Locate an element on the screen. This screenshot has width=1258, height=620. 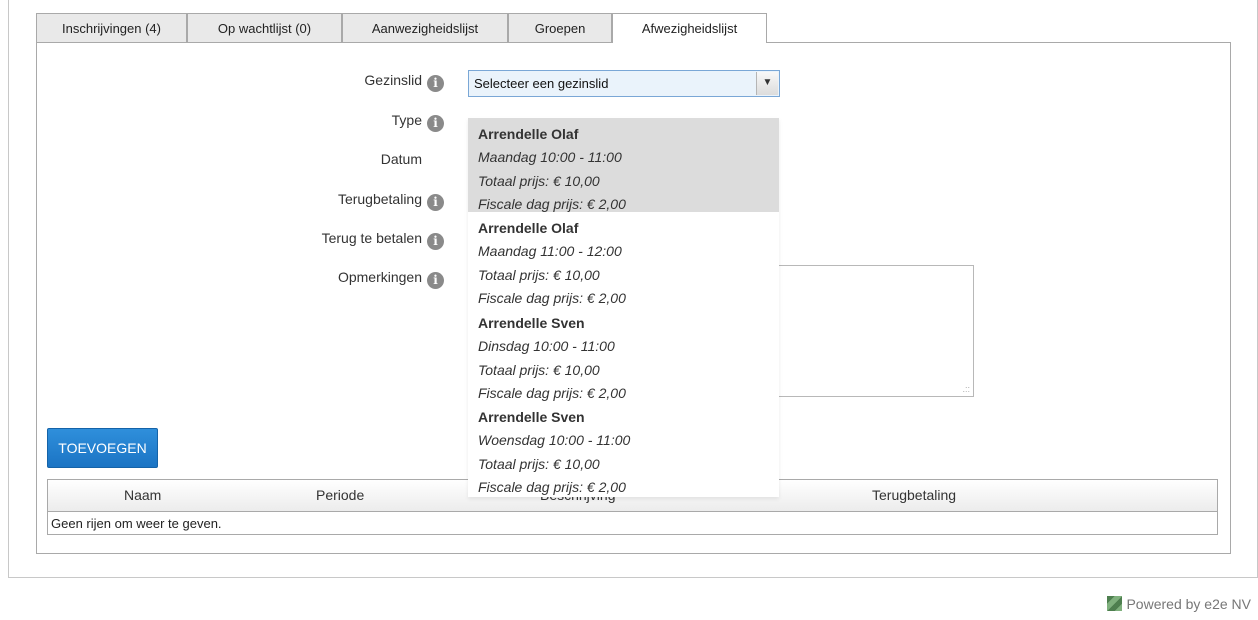
opmerkingen-label: Opmerkingen is located at coordinates (379, 277).